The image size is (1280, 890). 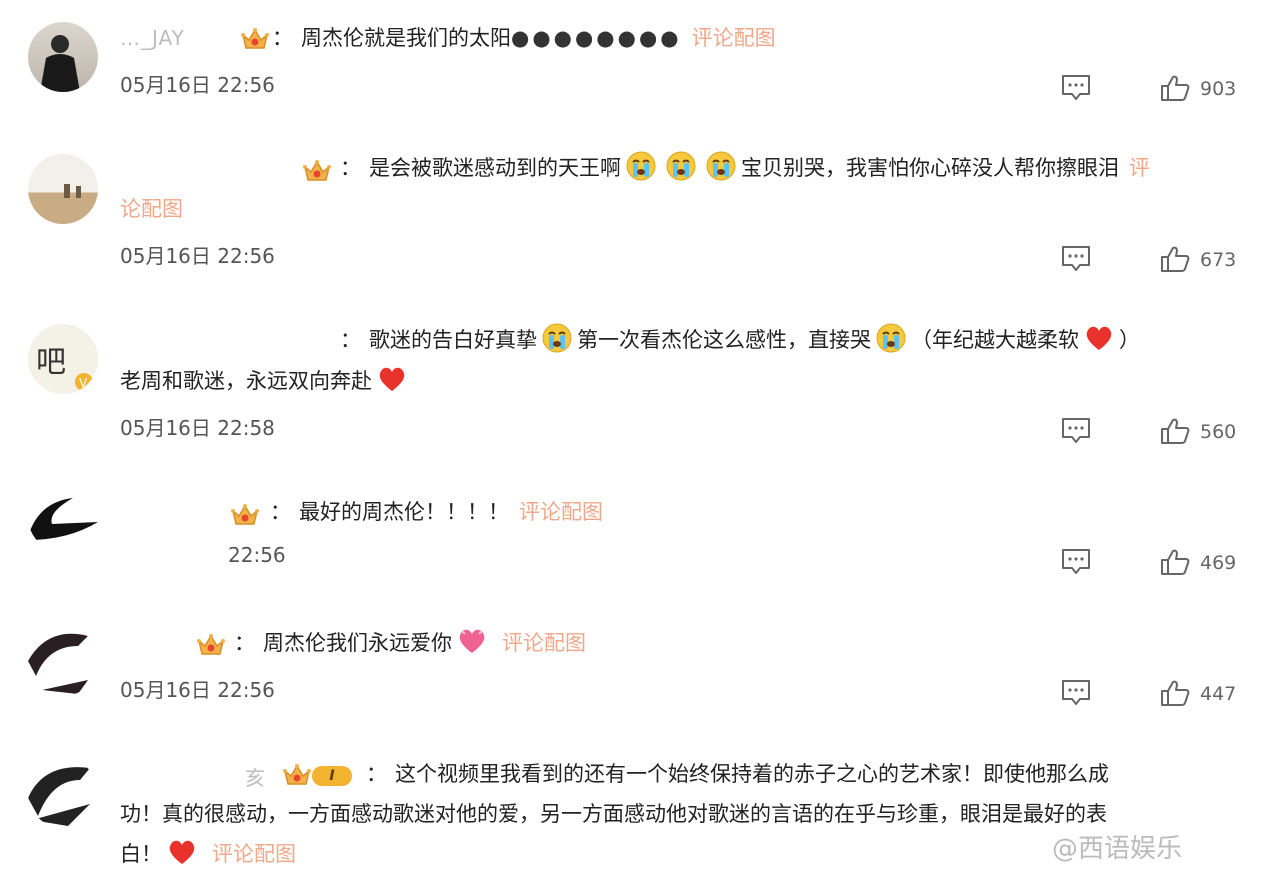 I want to click on comment-body: 第一次看杰伦这么感性，直接哭, so click(x=724, y=340).